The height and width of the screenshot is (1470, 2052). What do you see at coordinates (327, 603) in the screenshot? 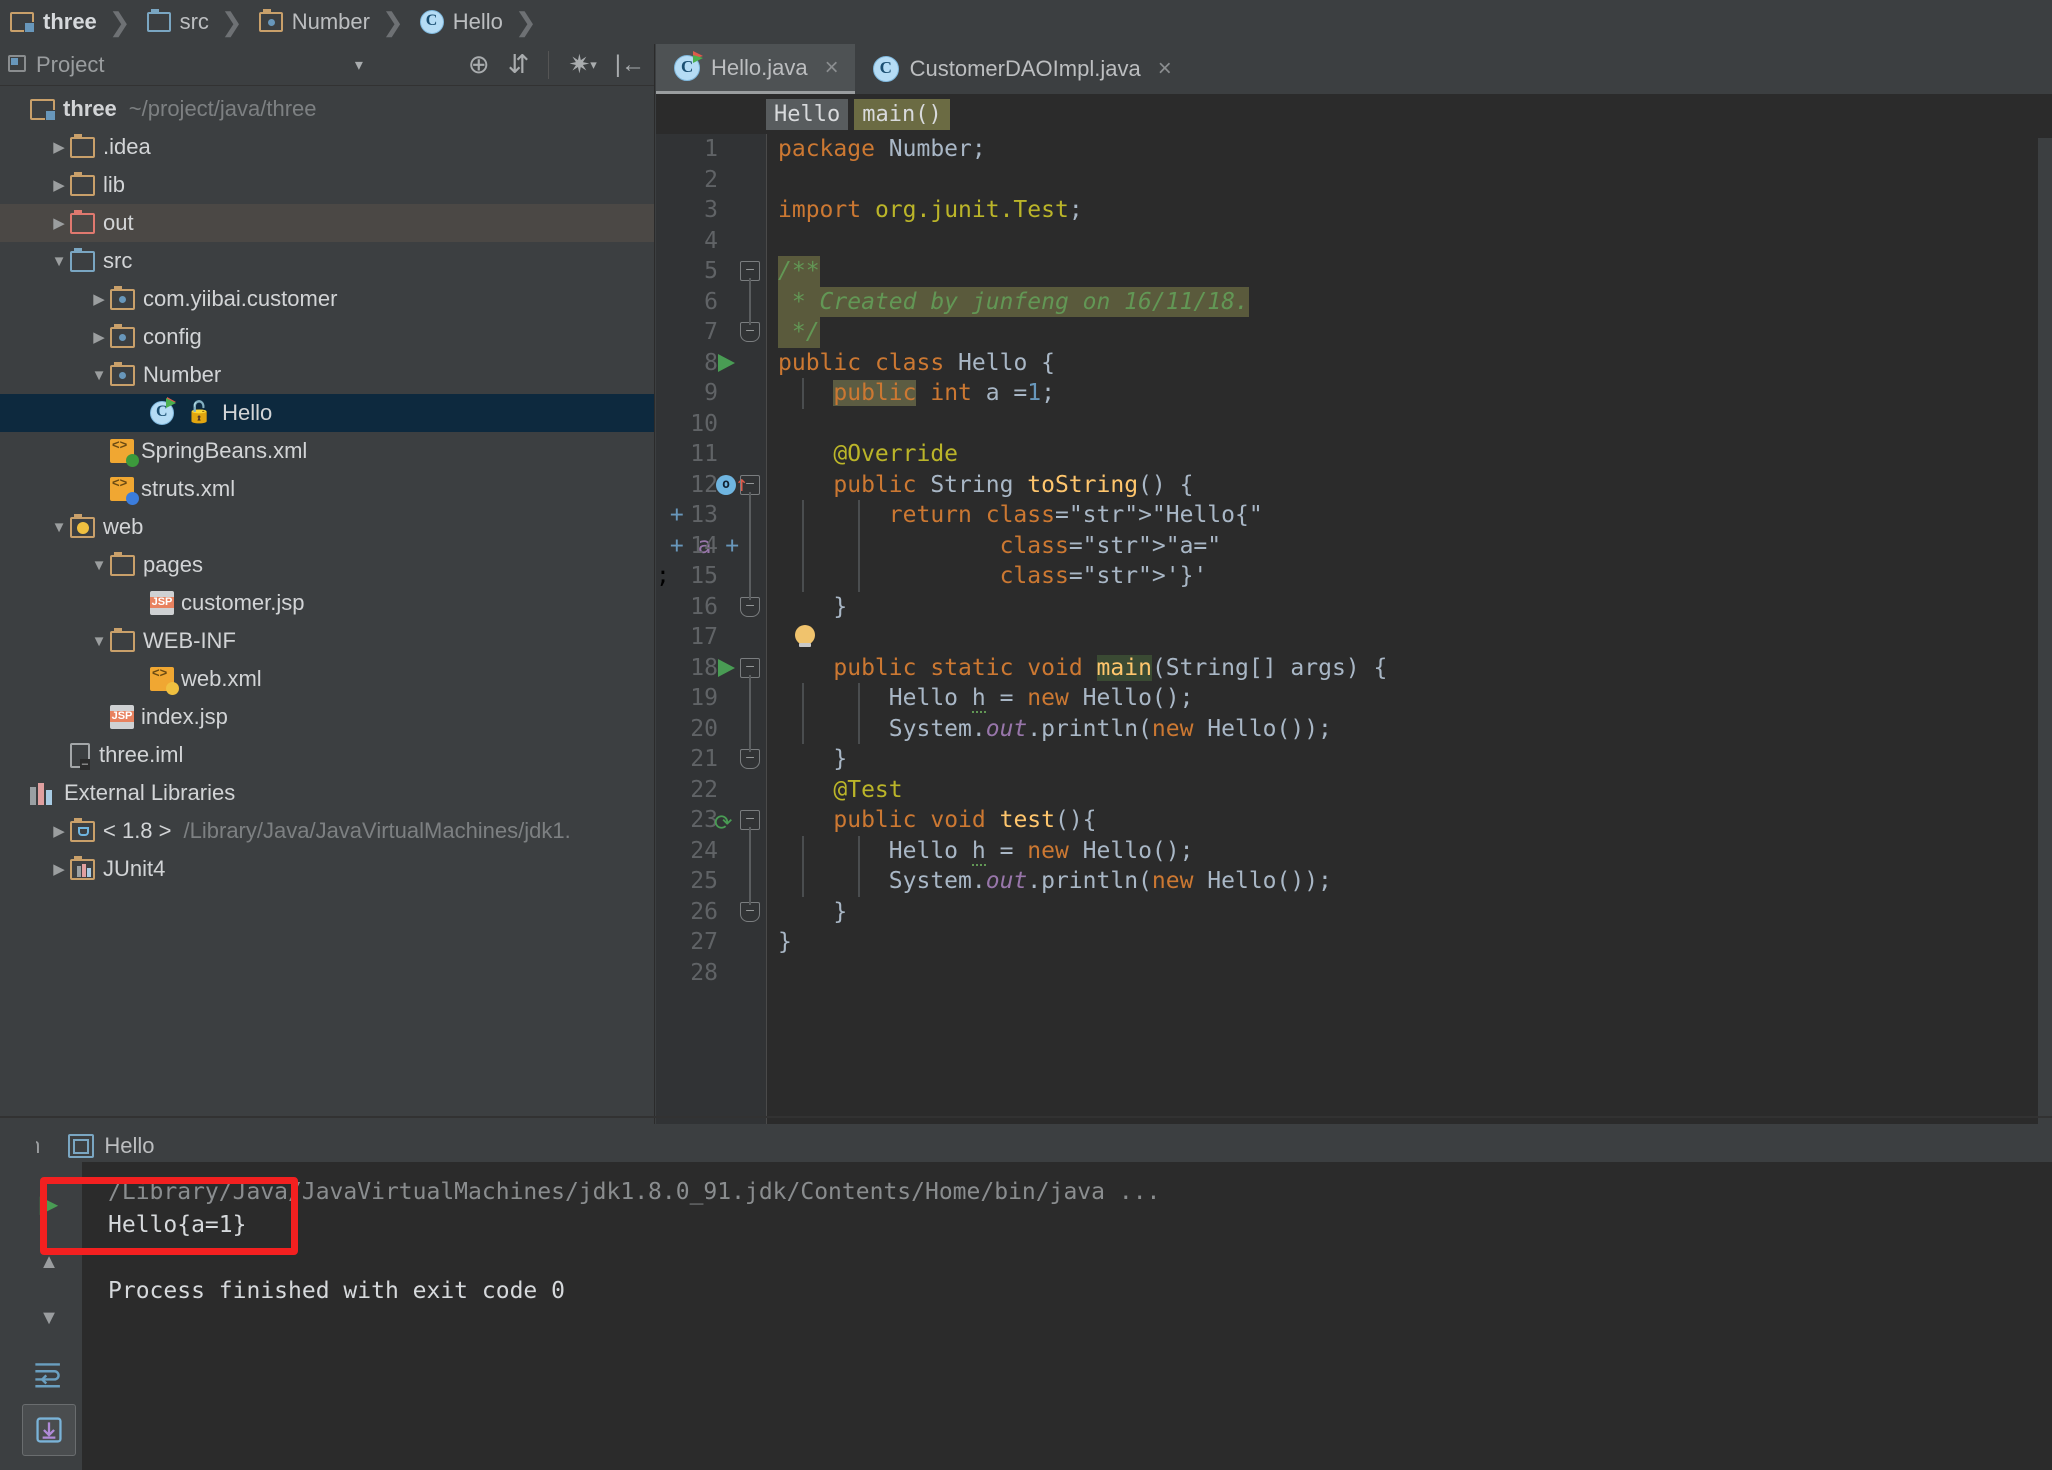
I see `tree-node-customer-jsp: JSP customer.jsp` at bounding box center [327, 603].